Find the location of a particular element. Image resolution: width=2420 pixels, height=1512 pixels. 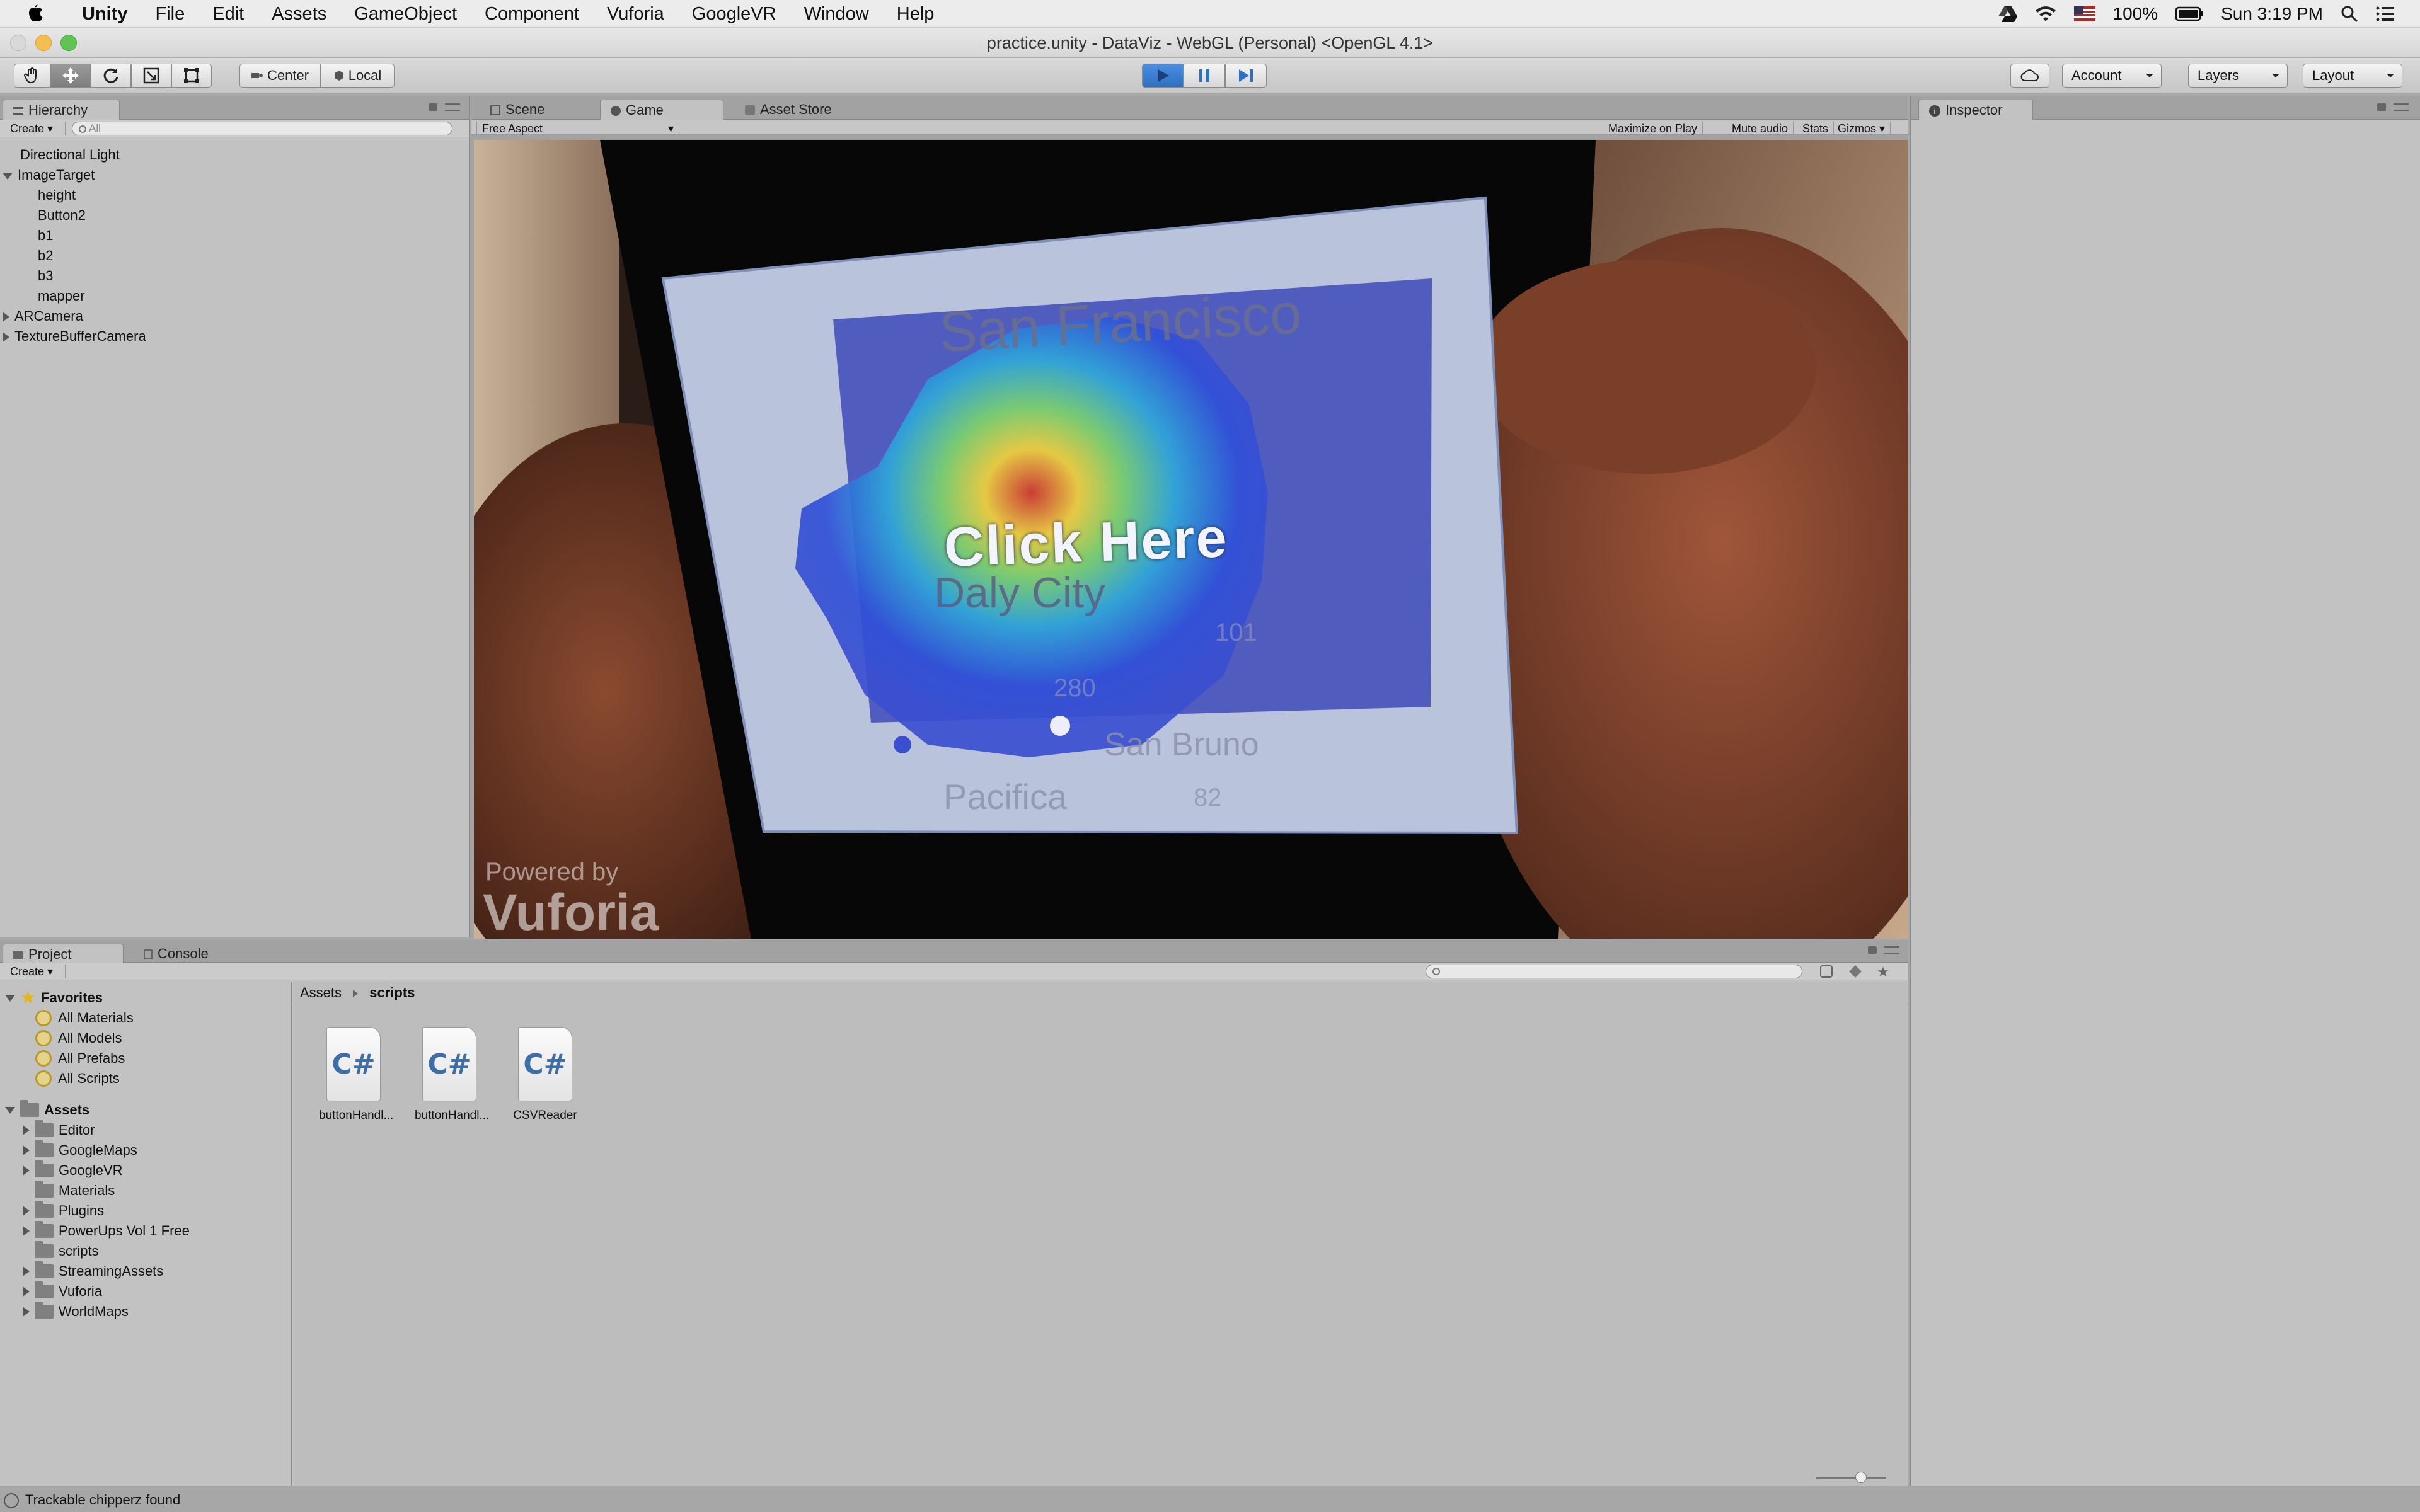

project-folder-item: StreamingAssets is located at coordinates (146, 1271).